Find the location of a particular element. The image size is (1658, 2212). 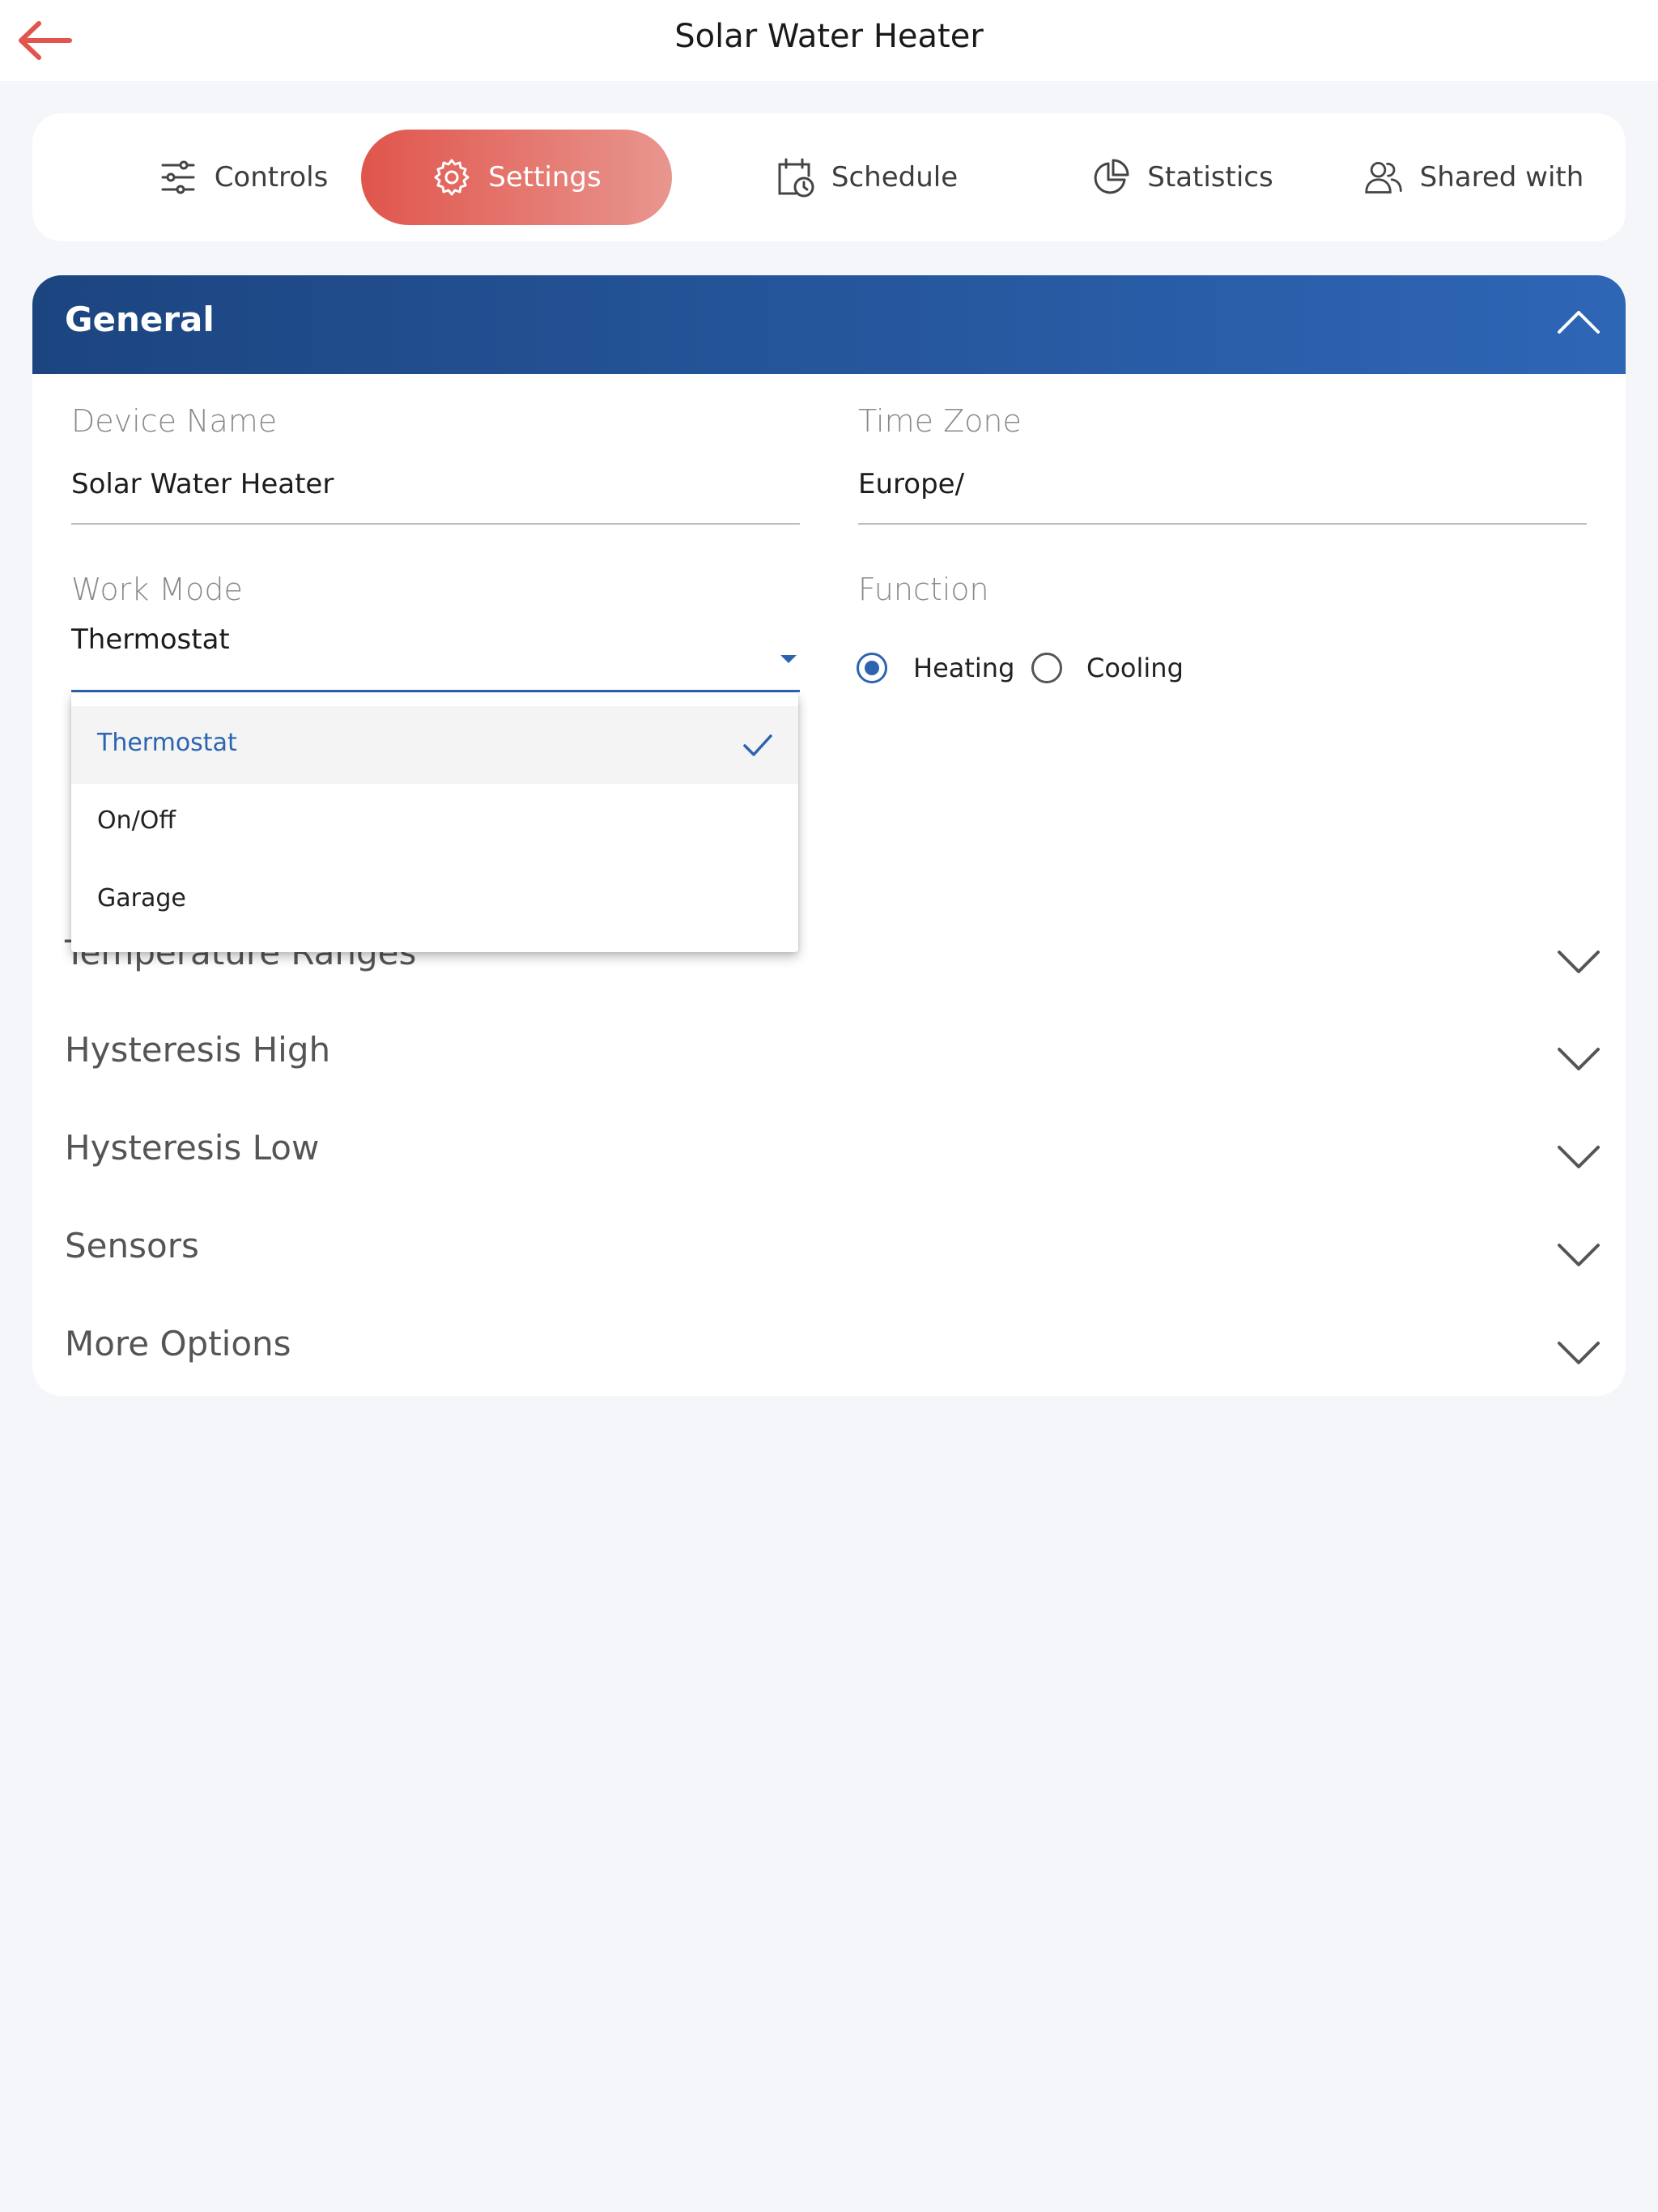

menu-option-on-off: On/Off is located at coordinates (434, 823).